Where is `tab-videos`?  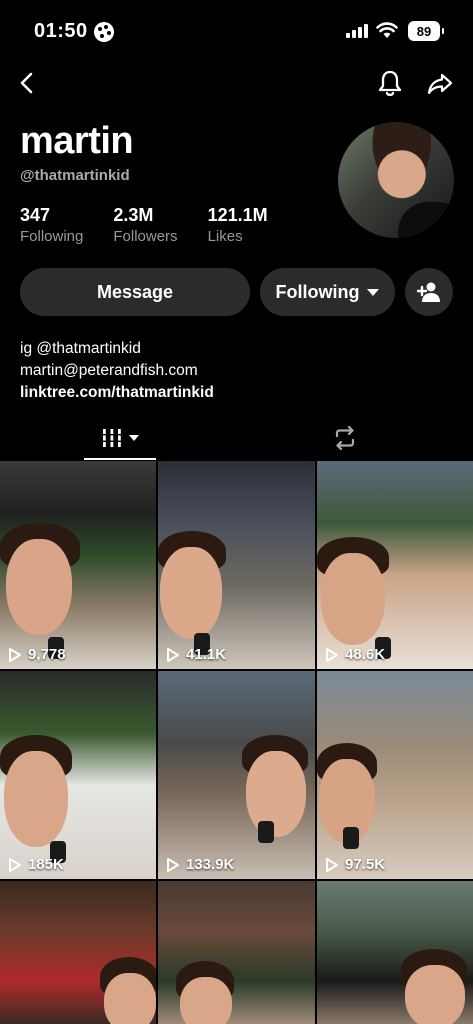 tab-videos is located at coordinates (120, 439).